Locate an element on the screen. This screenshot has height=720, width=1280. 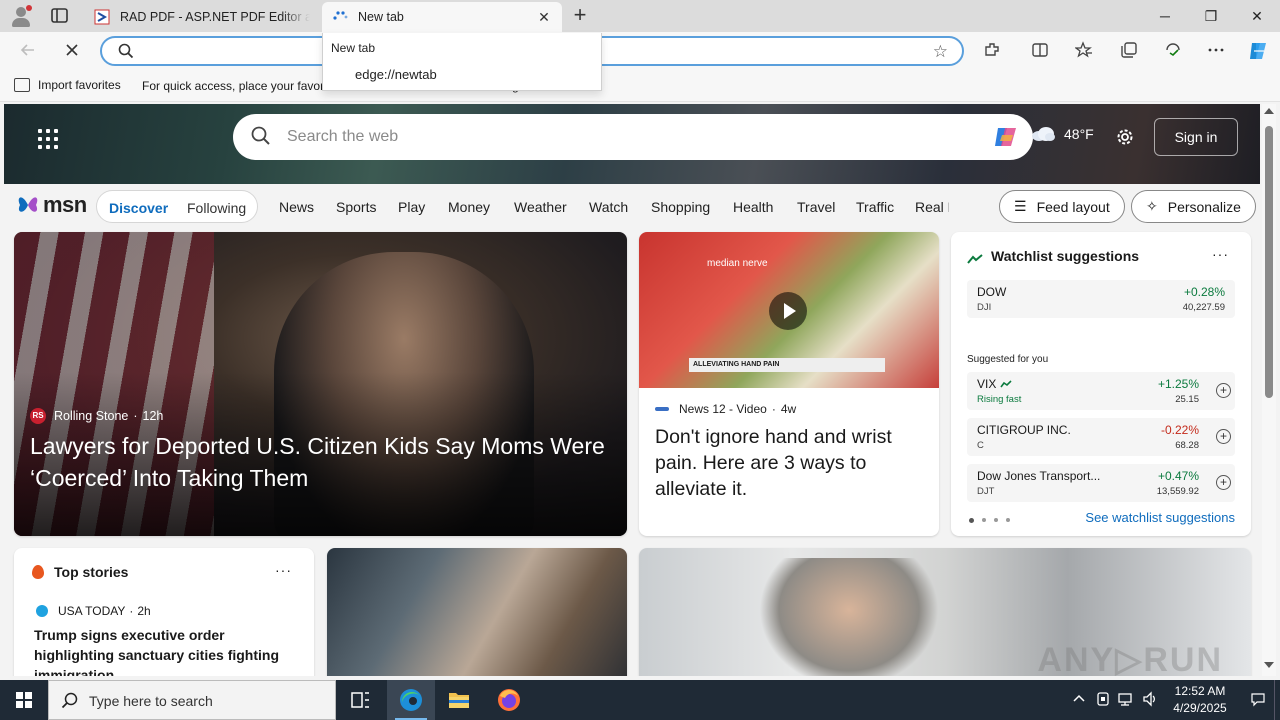
notifications-icon is located at coordinates (1258, 700).